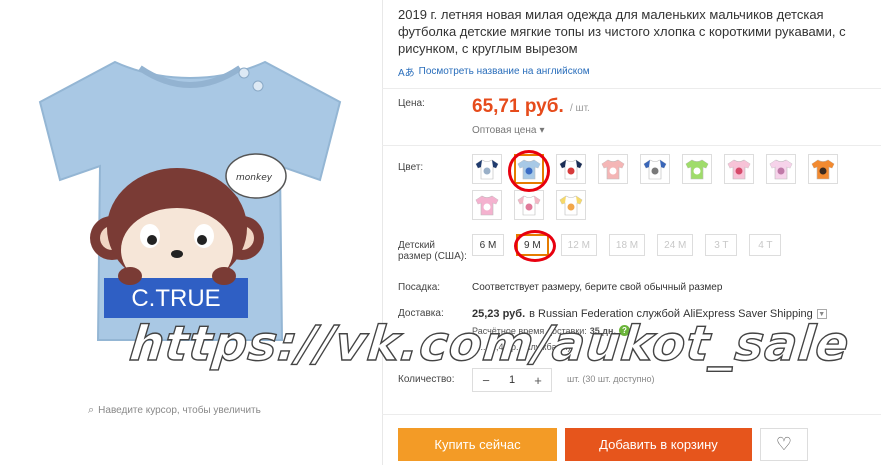  Describe the element at coordinates (580, 108) in the screenshot. I see `price-unit: / шт.` at that location.